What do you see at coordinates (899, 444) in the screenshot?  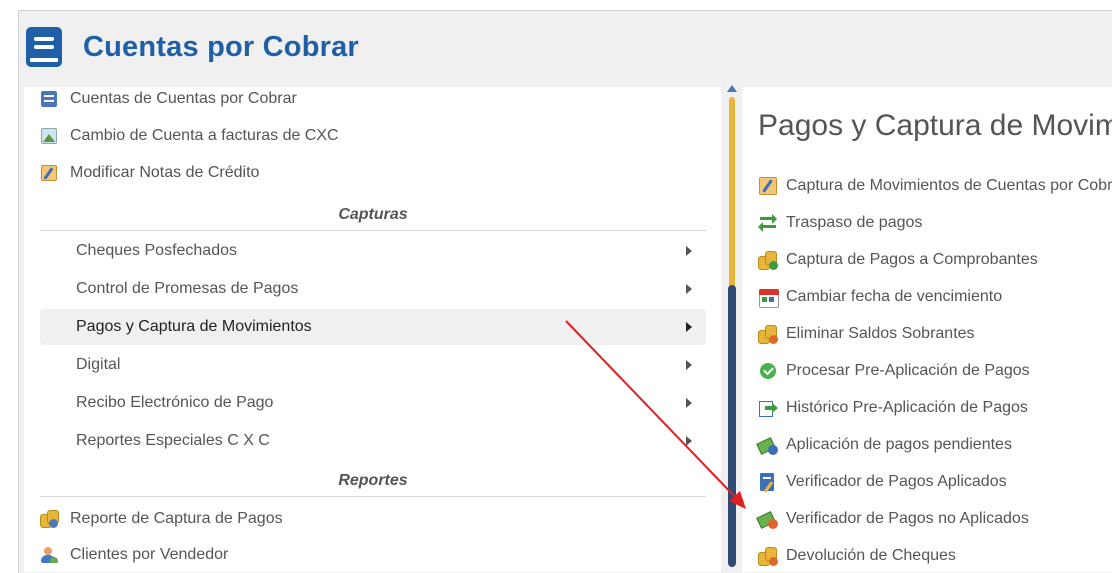 I see `option-label: Aplicación de pagos pendientes` at bounding box center [899, 444].